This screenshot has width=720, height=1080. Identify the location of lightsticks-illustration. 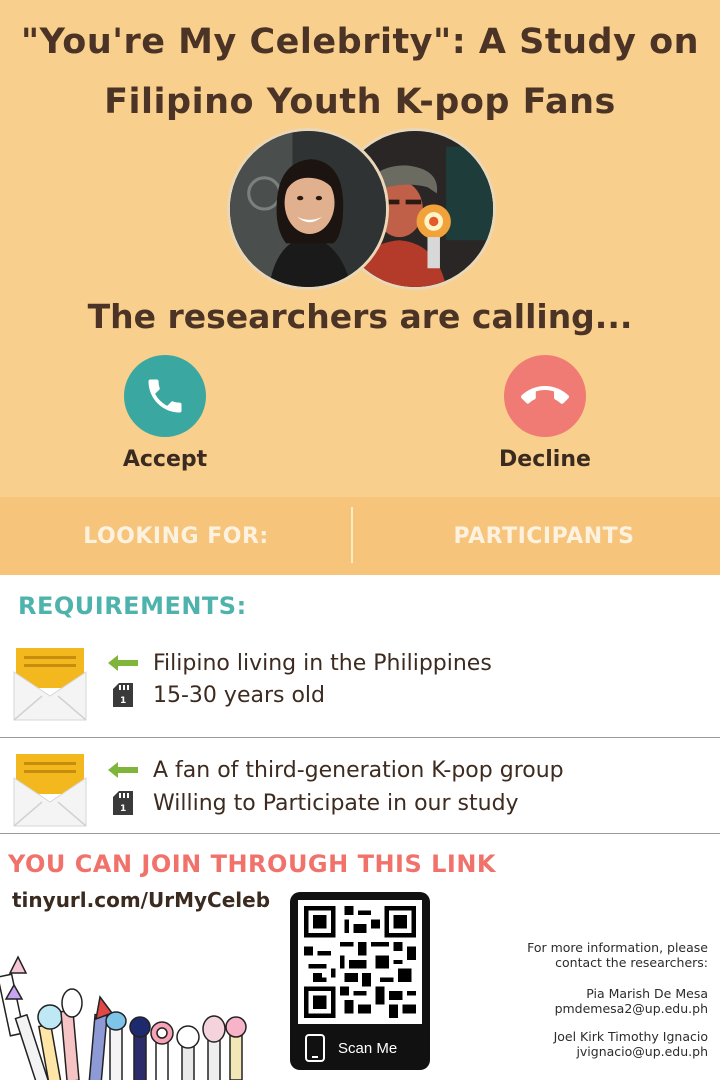
(123, 1017).